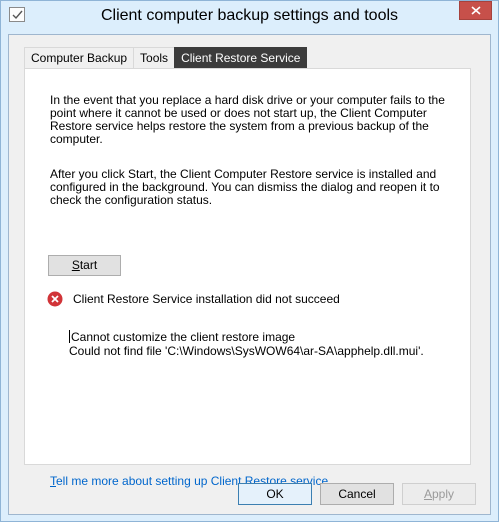 The height and width of the screenshot is (522, 499). I want to click on text-cursor, so click(69, 336).